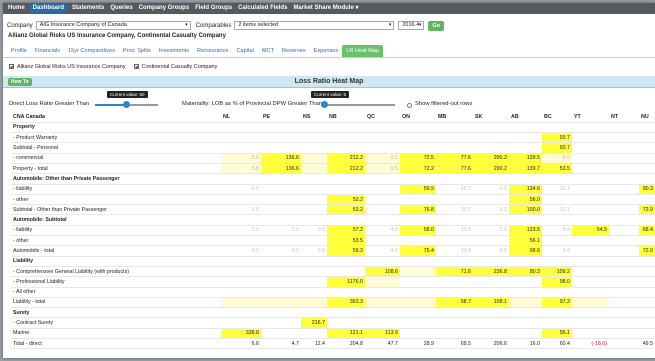 The height and width of the screenshot is (361, 655). I want to click on table-row: - liability 0.0 59.9 10.7 0.0 134.6 12.1 90.3, so click(333, 189).